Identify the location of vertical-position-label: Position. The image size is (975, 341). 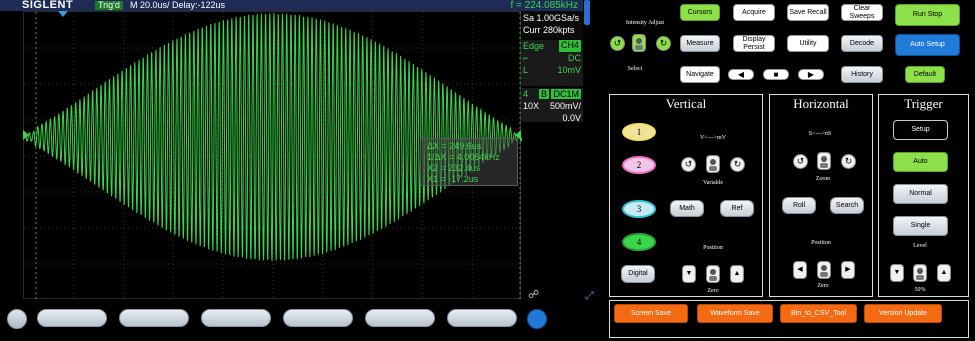
(713, 248).